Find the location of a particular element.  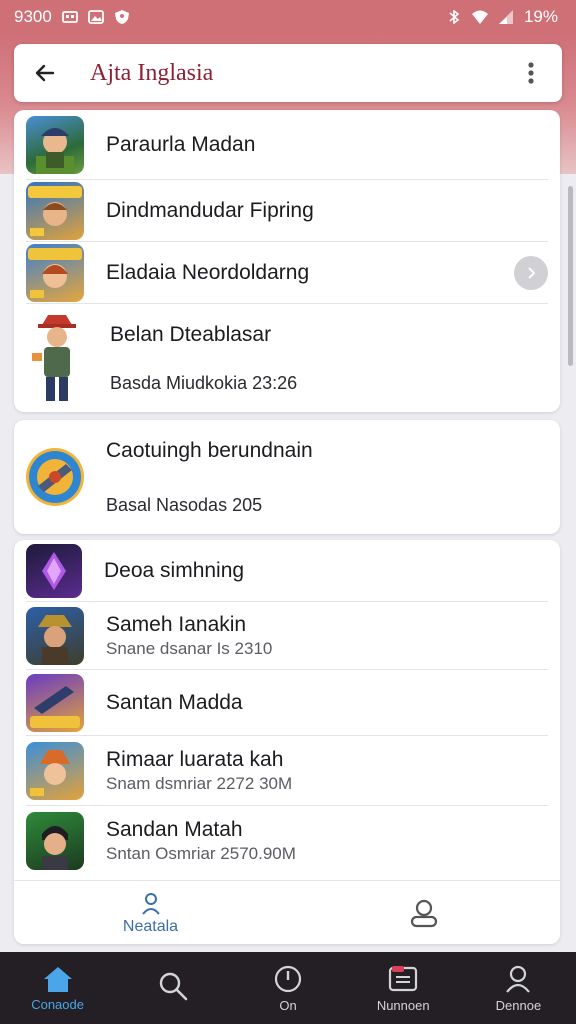

inner-tab-bar: Neatala is located at coordinates (287, 912).